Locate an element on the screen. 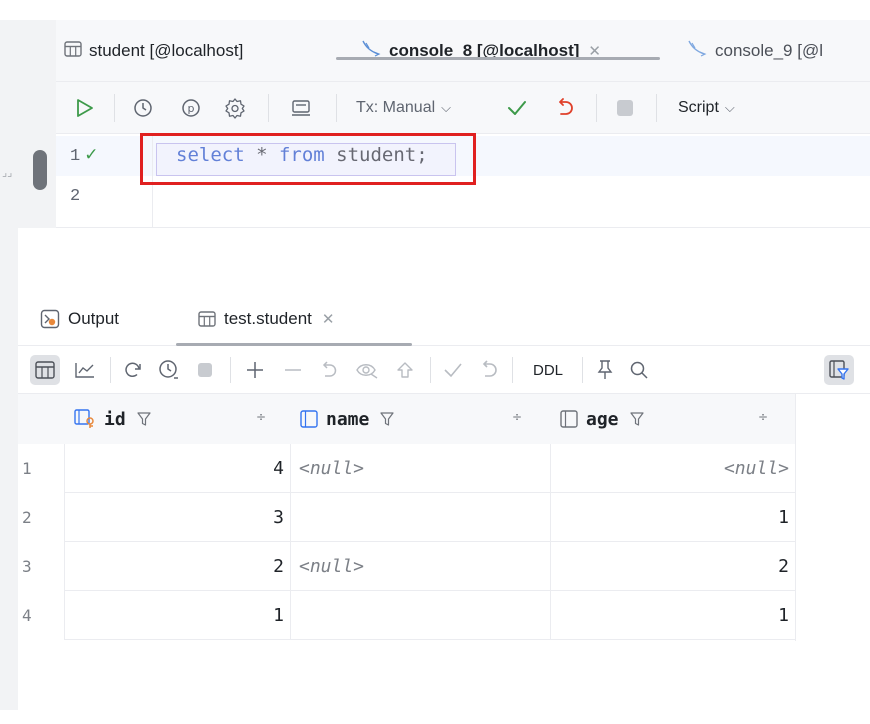  table-row: 3 2 <null> 2 is located at coordinates (406, 566).